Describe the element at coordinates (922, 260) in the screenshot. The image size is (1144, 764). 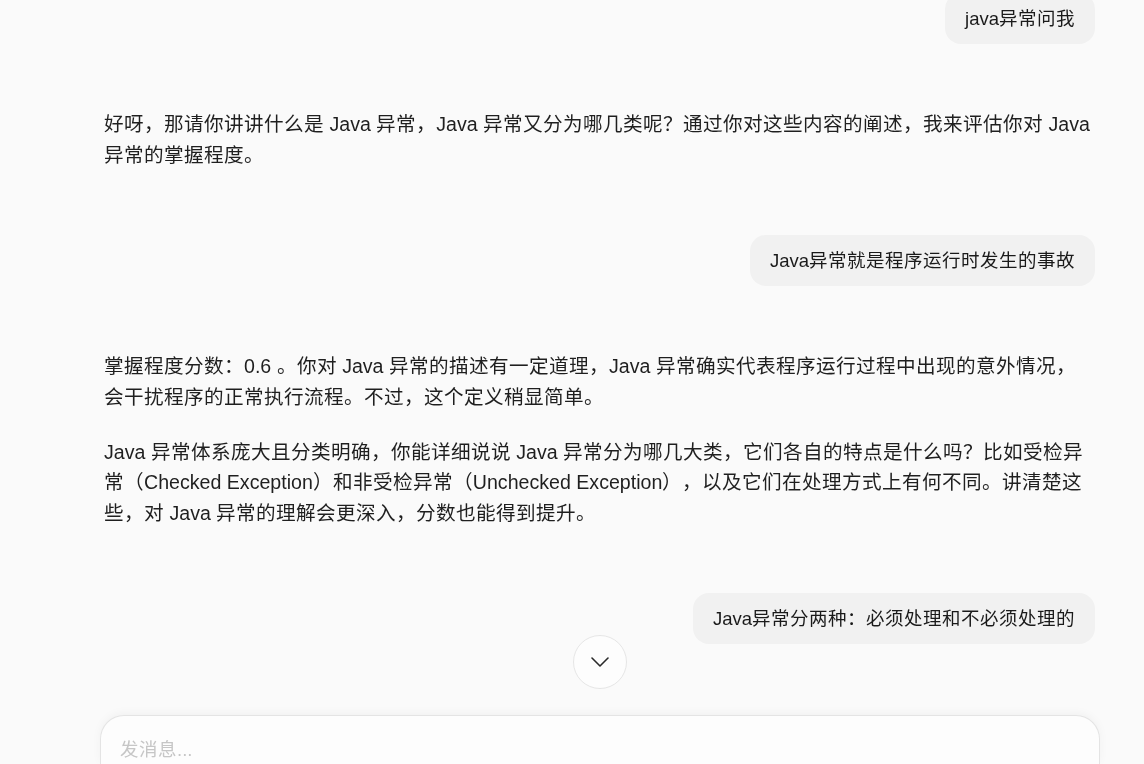
I see `user-message: Java异常就是程序运行时发生的事故` at that location.